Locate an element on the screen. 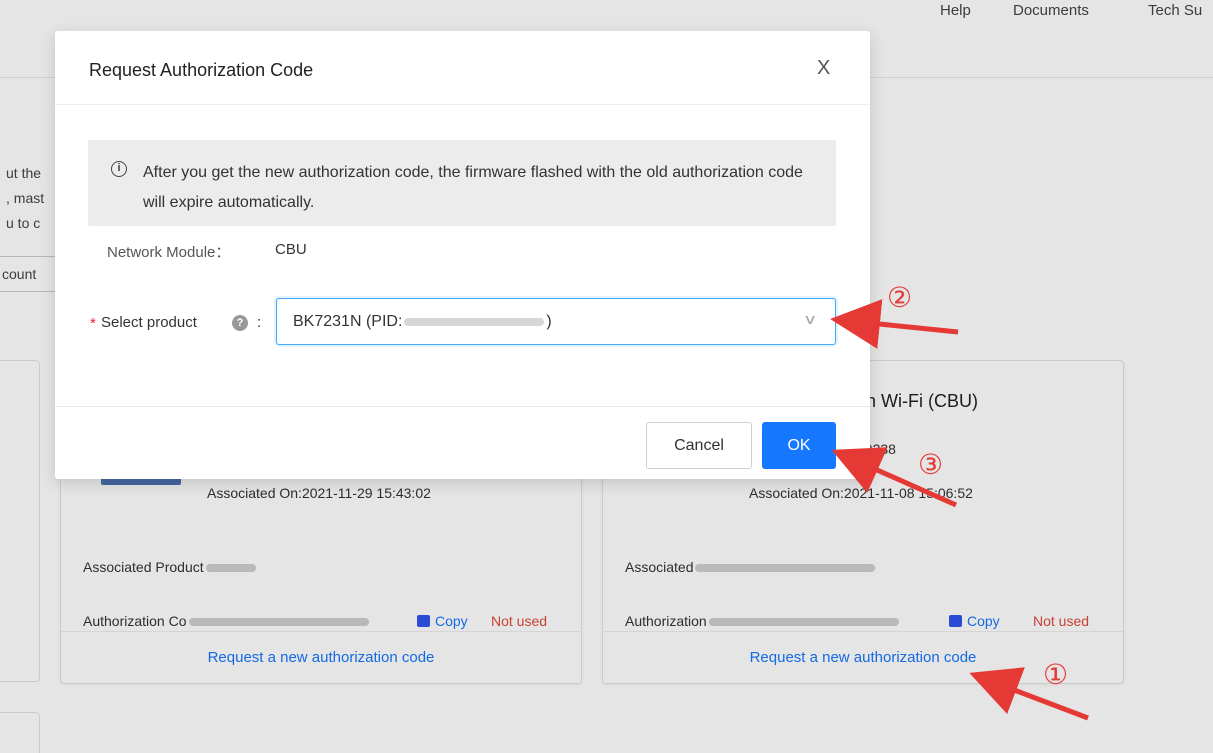 The image size is (1213, 753). step-1-marker: ① is located at coordinates (1056, 674).